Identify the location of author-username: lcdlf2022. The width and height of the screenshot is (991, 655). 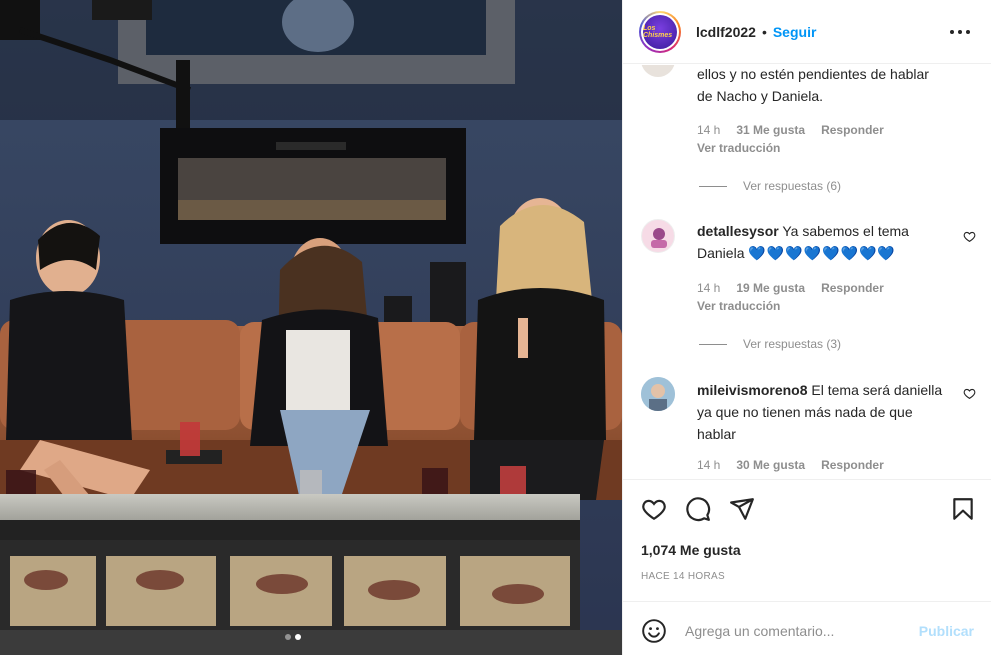
(726, 32).